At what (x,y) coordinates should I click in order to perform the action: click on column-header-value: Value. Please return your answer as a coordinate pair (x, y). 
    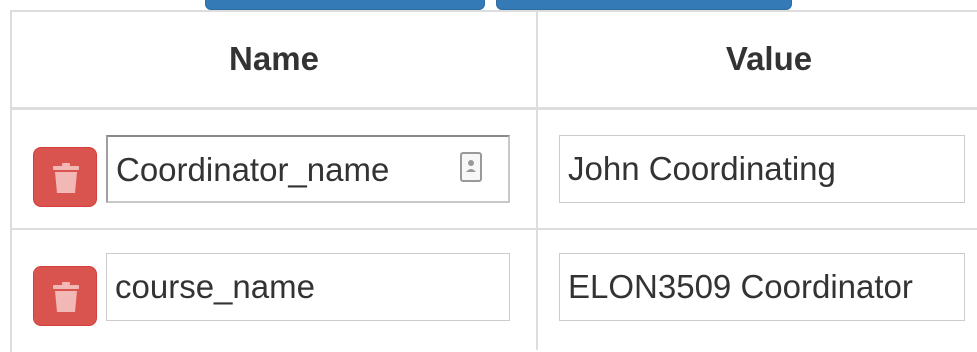
    Looking at the image, I should click on (769, 58).